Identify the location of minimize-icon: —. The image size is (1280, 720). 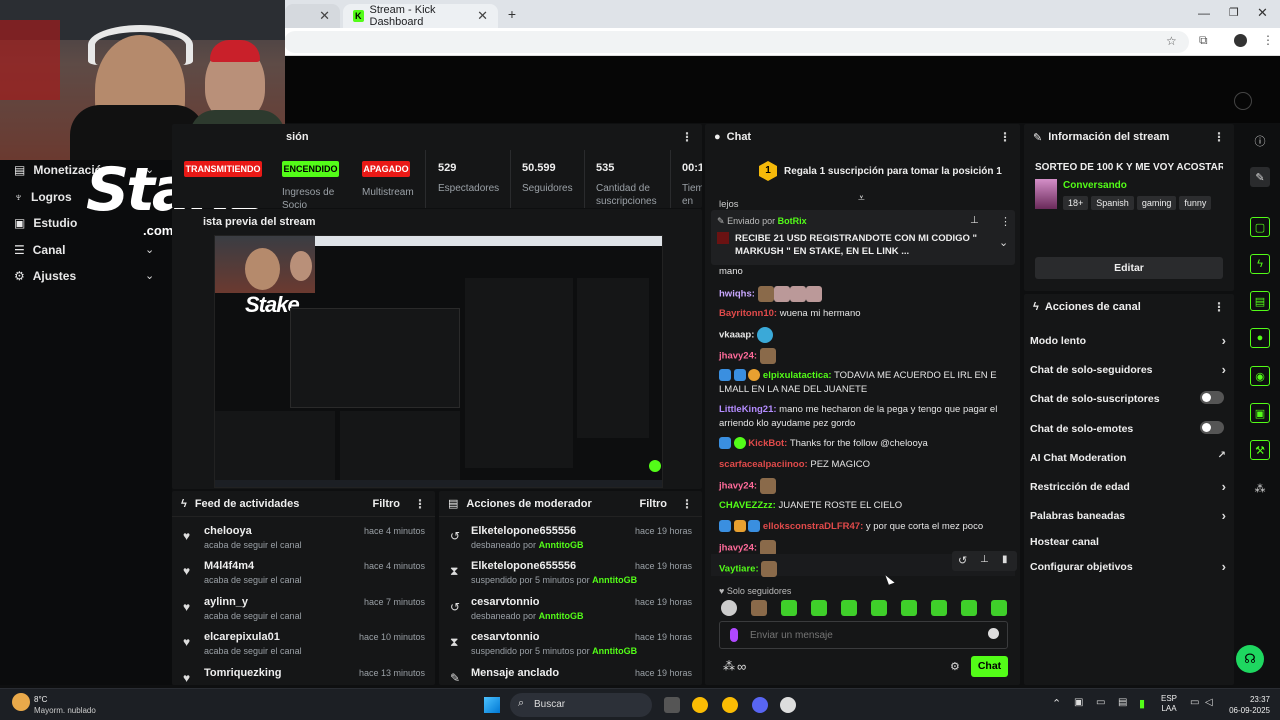
(1204, 13).